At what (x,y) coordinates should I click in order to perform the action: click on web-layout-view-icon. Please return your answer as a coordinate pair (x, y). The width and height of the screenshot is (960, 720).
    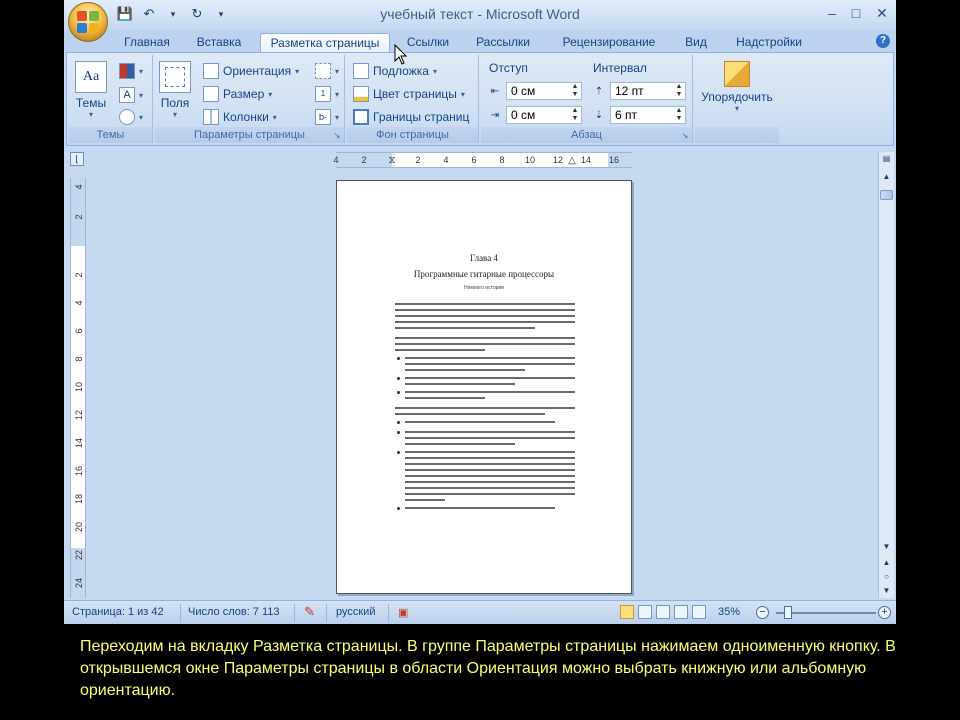
    Looking at the image, I should click on (663, 612).